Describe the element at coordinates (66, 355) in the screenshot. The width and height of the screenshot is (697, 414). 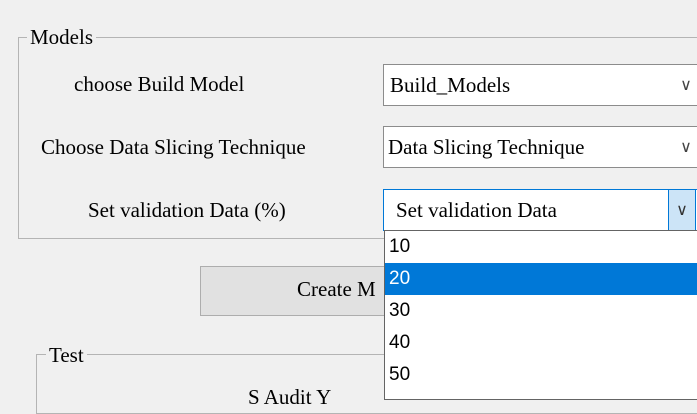
I see `test-group-title: Test` at that location.